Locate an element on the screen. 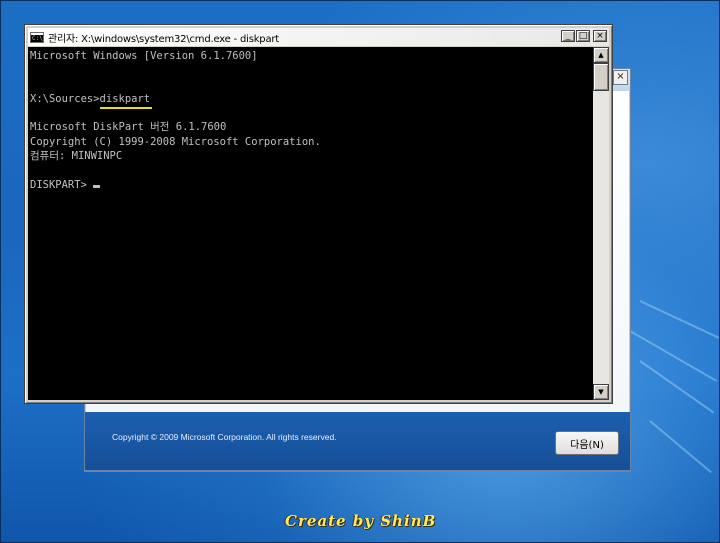  window-controls: _ □ × is located at coordinates (584, 36).